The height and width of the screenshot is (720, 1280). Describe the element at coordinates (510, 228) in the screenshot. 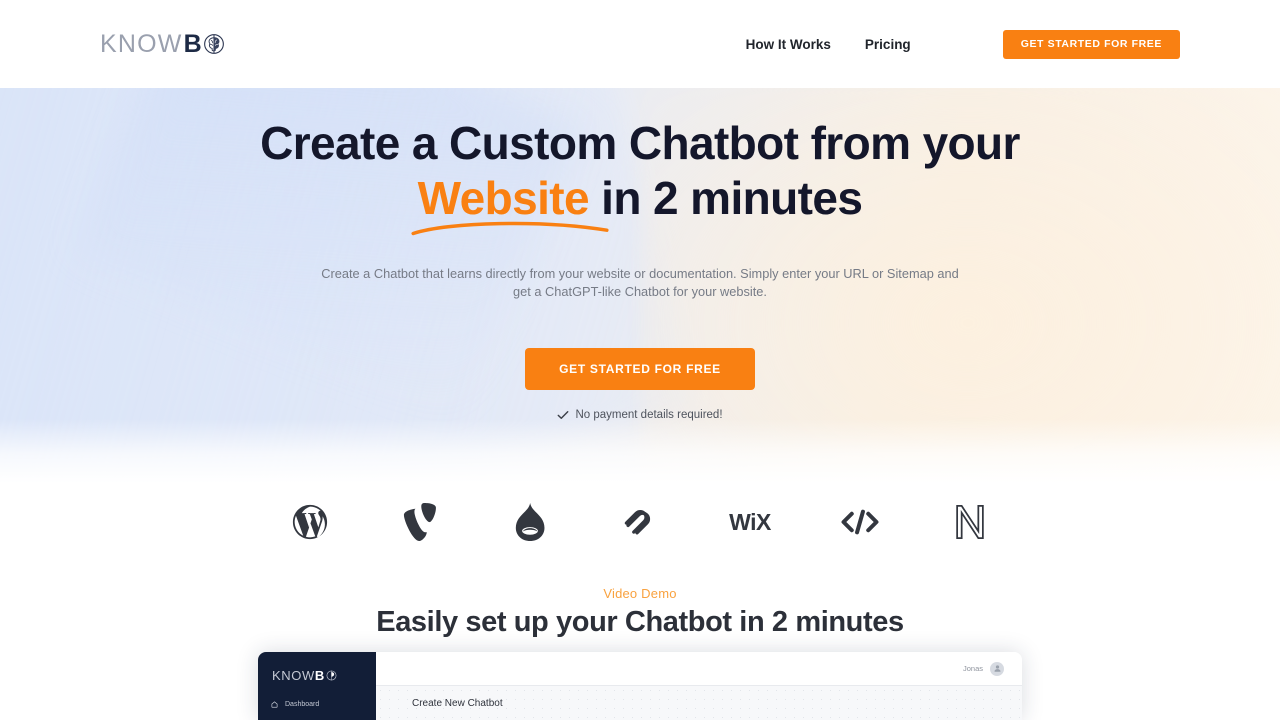

I see `underline-swoosh-icon` at that location.